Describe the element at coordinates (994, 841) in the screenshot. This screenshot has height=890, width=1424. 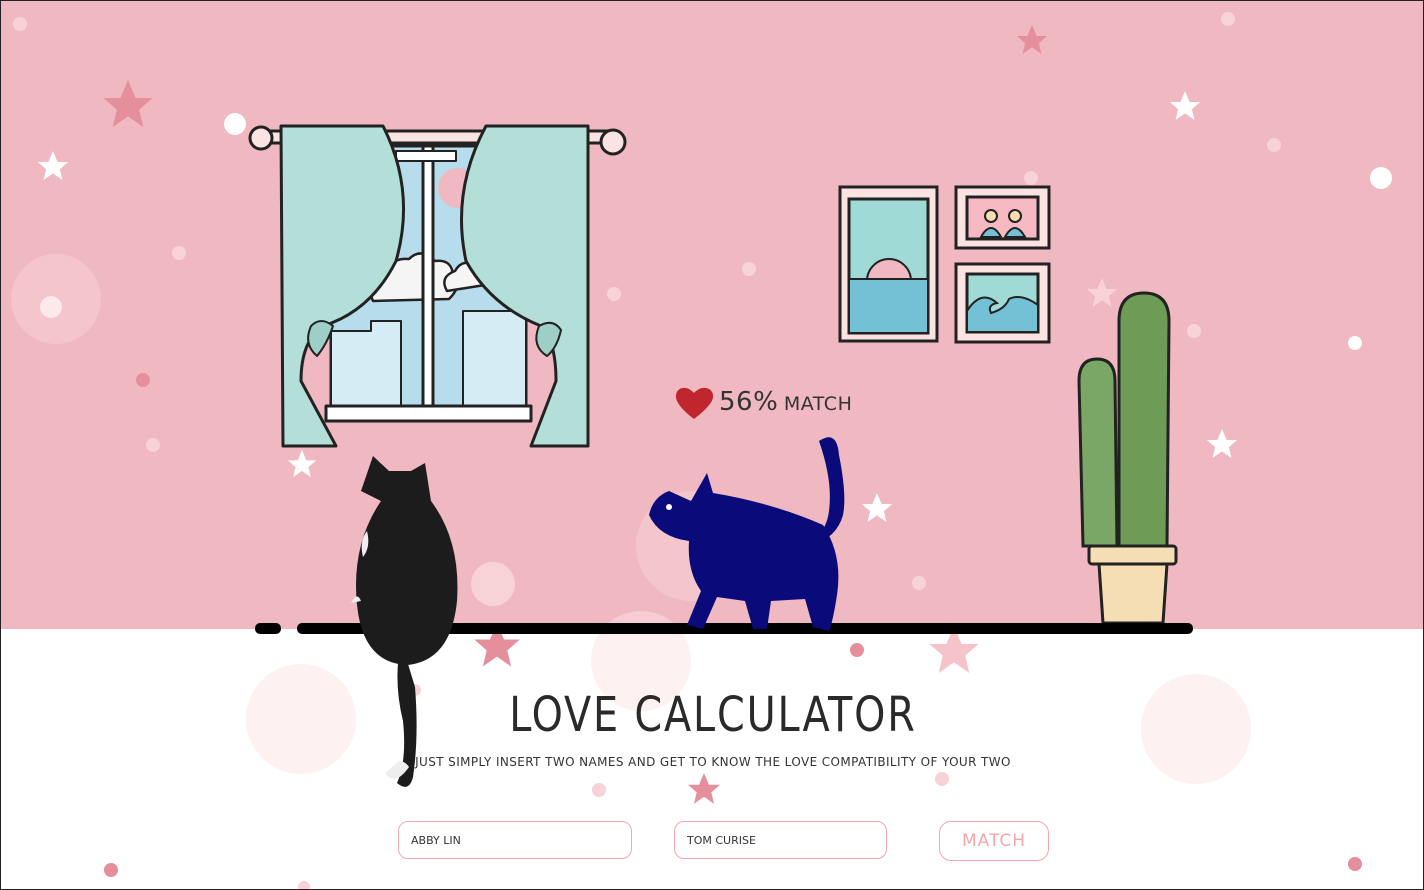
I see `match-button: MATCH` at that location.